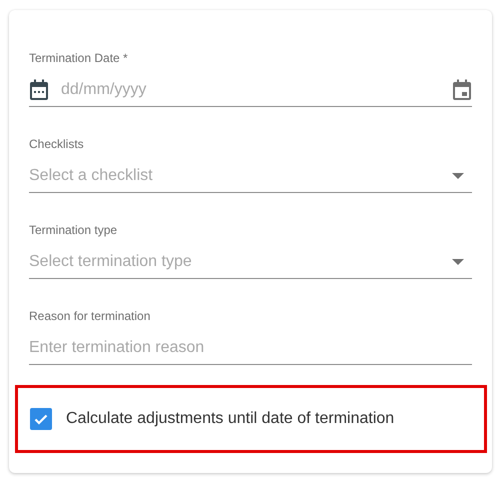 This screenshot has height=486, width=502. I want to click on input-field: Enter termination reason, so click(250, 348).